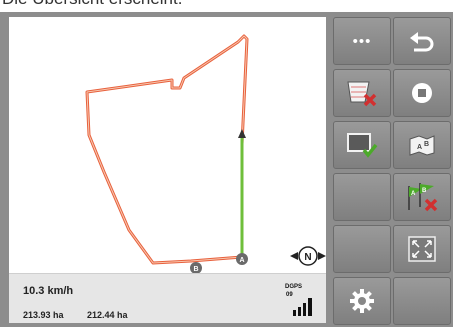 The width and height of the screenshot is (453, 327). I want to click on gps-status: DGPS 09, so click(301, 301).